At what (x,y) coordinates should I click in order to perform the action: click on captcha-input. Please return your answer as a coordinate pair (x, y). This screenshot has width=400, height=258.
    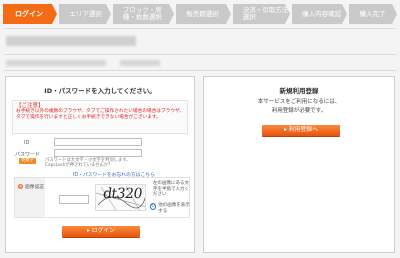
    Looking at the image, I should click on (74, 199).